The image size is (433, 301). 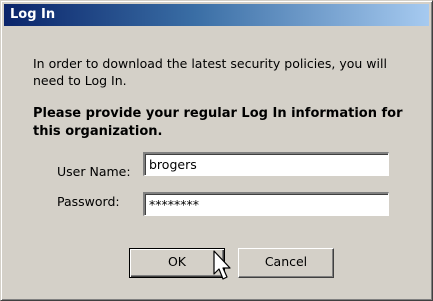 I want to click on cancel-button: Cancel, so click(x=286, y=263).